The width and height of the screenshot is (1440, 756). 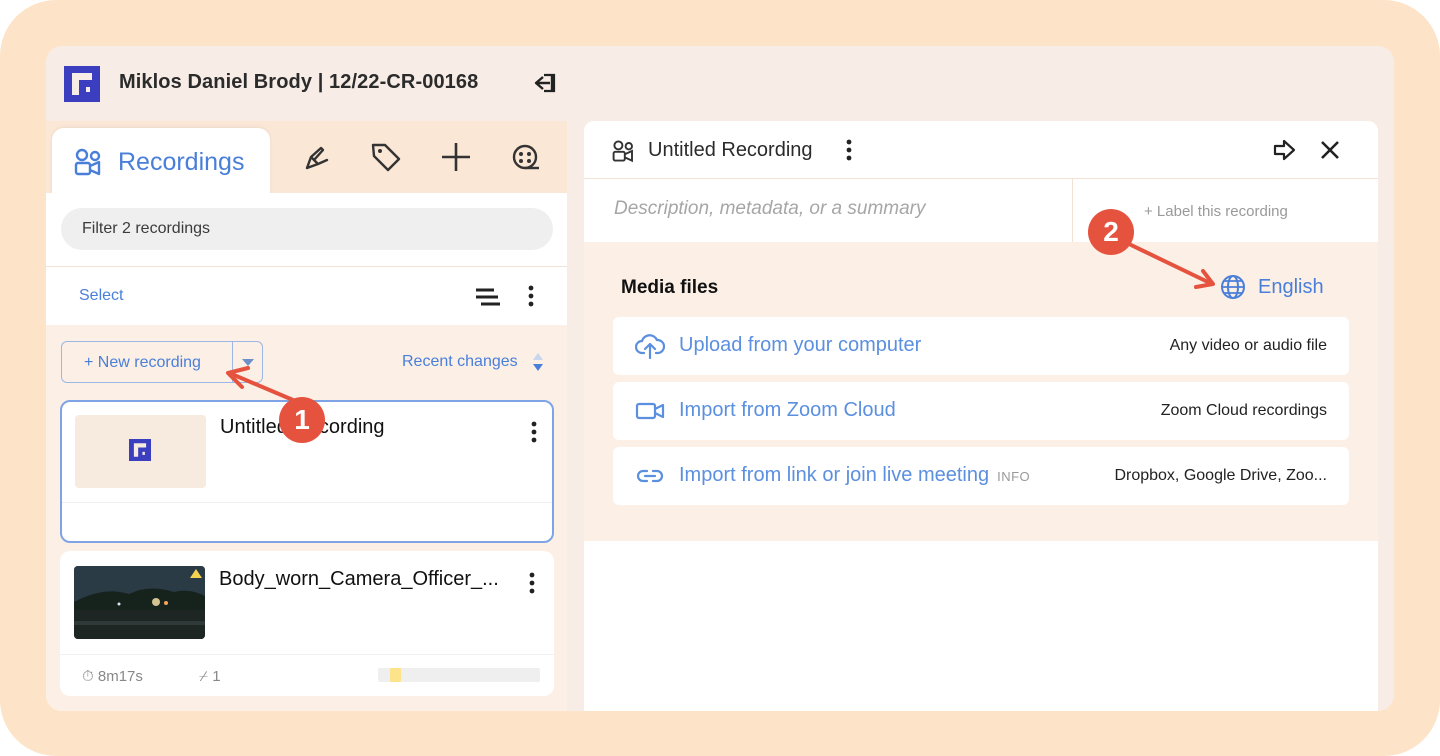 What do you see at coordinates (142, 362) in the screenshot?
I see `new-recording-label: + New recording` at bounding box center [142, 362].